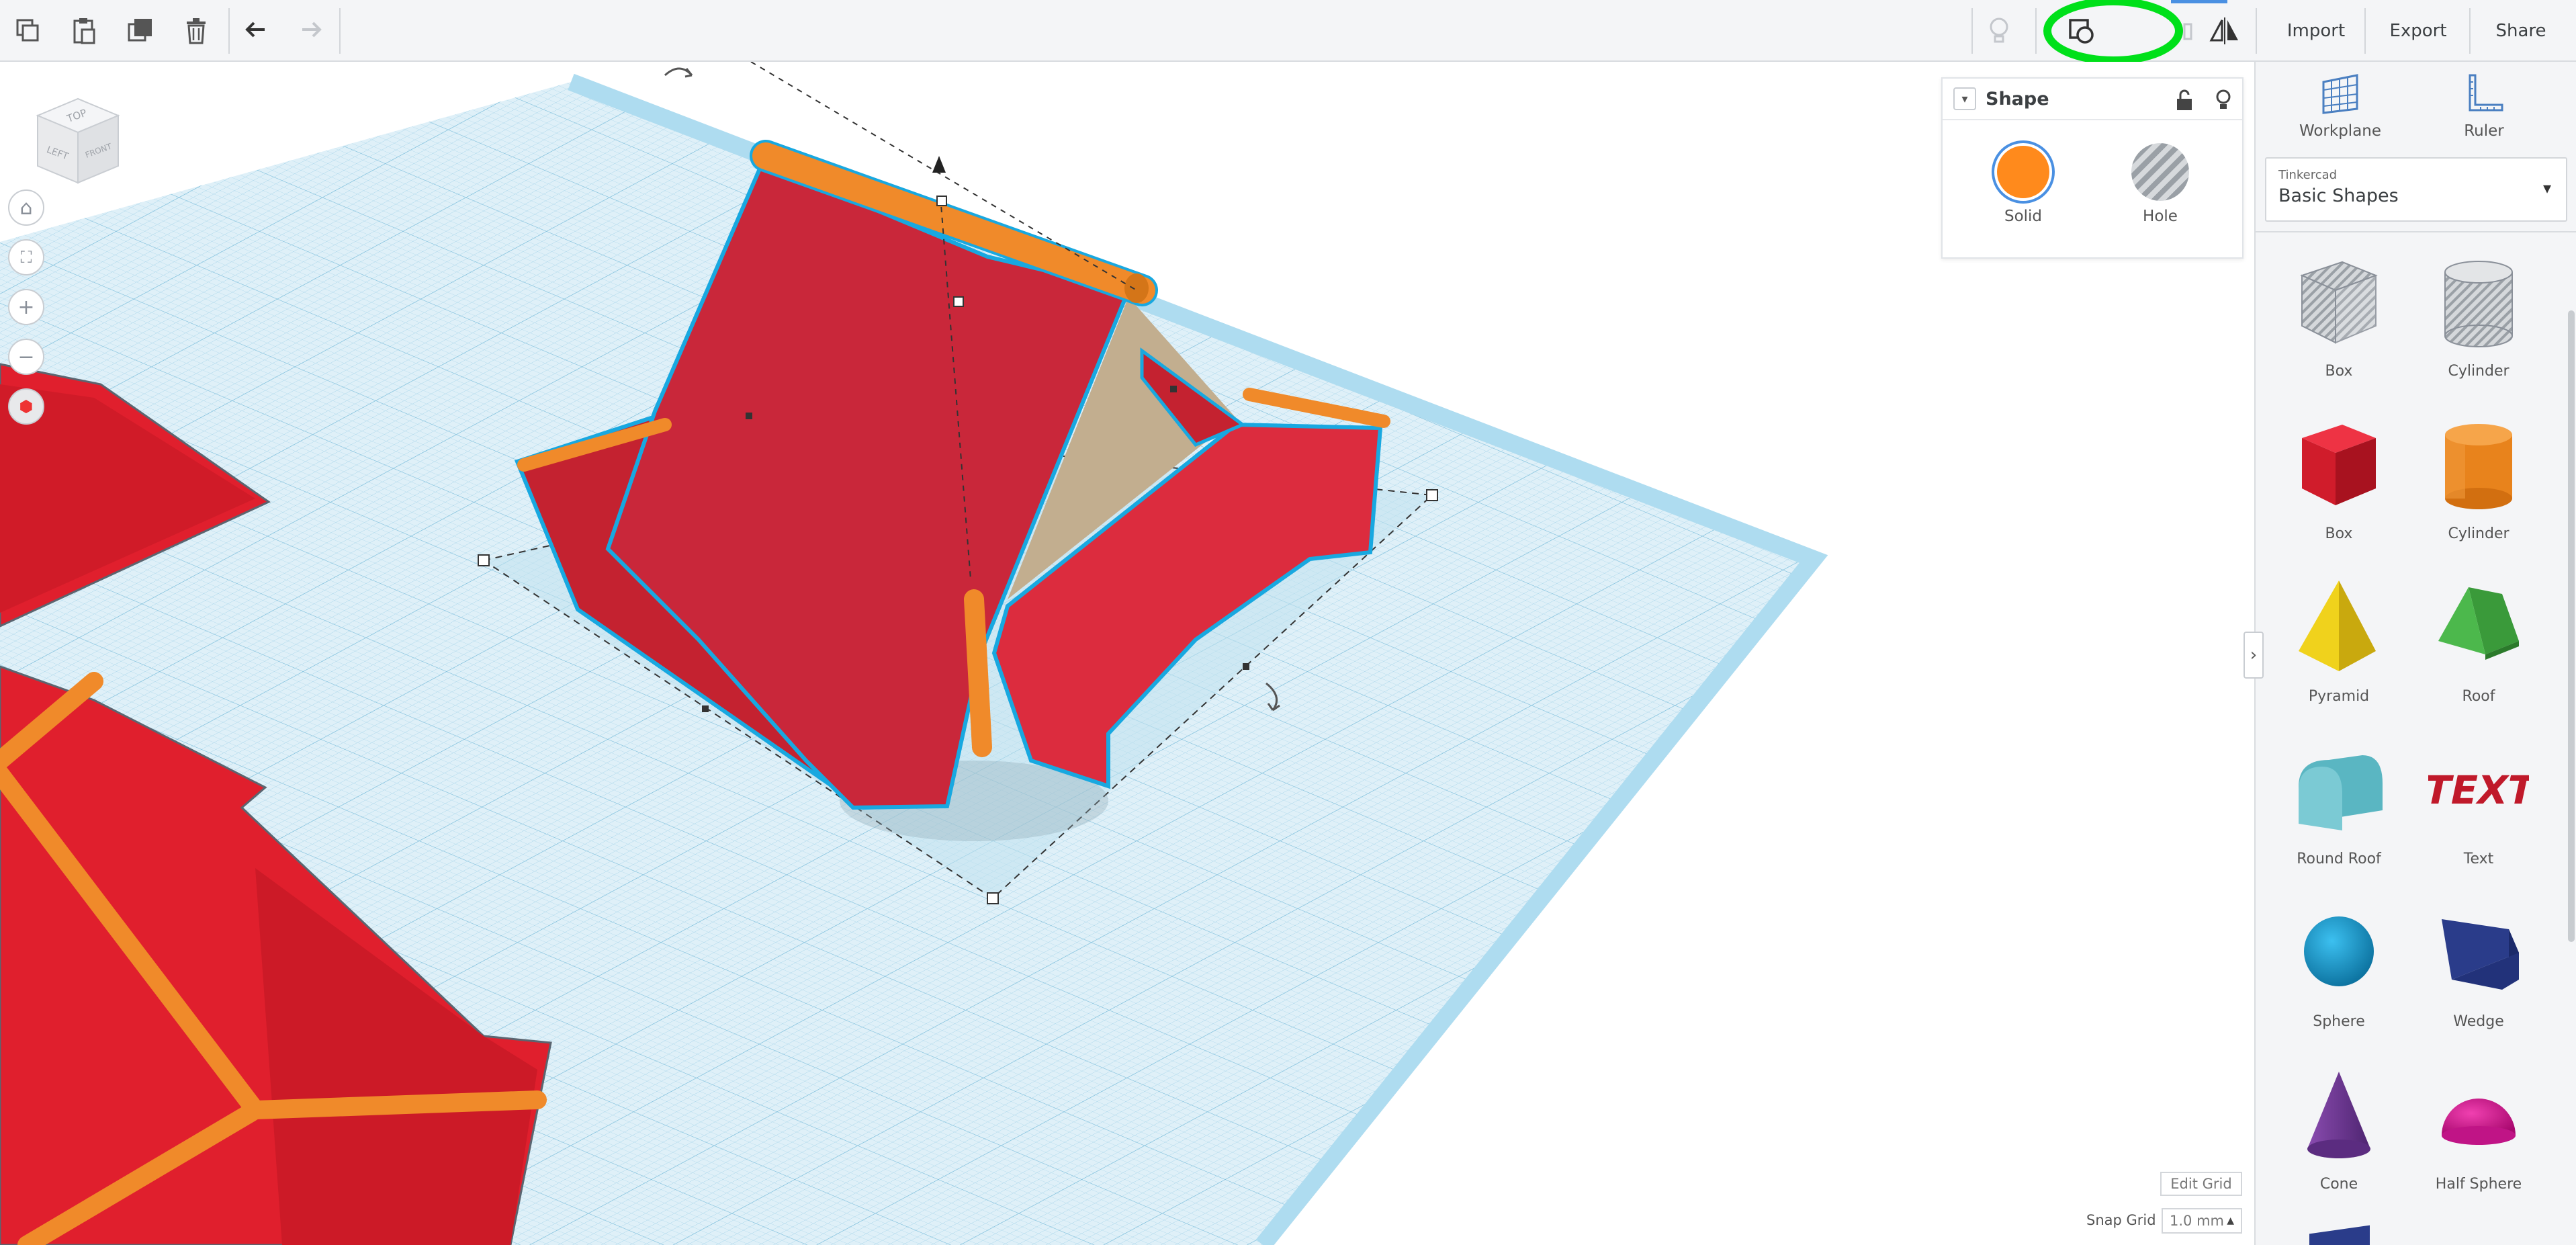  Describe the element at coordinates (2161, 216) in the screenshot. I see `hole-label: Hole` at that location.